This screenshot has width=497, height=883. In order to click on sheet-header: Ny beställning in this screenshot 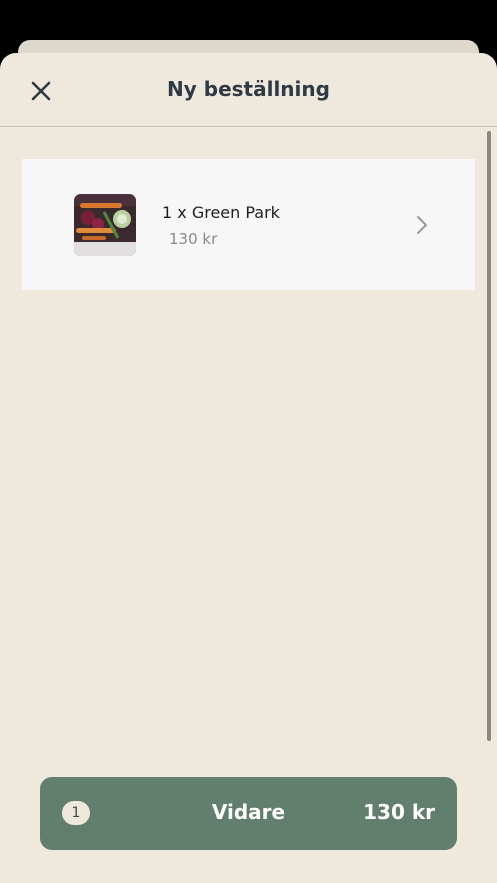, I will do `click(248, 90)`.